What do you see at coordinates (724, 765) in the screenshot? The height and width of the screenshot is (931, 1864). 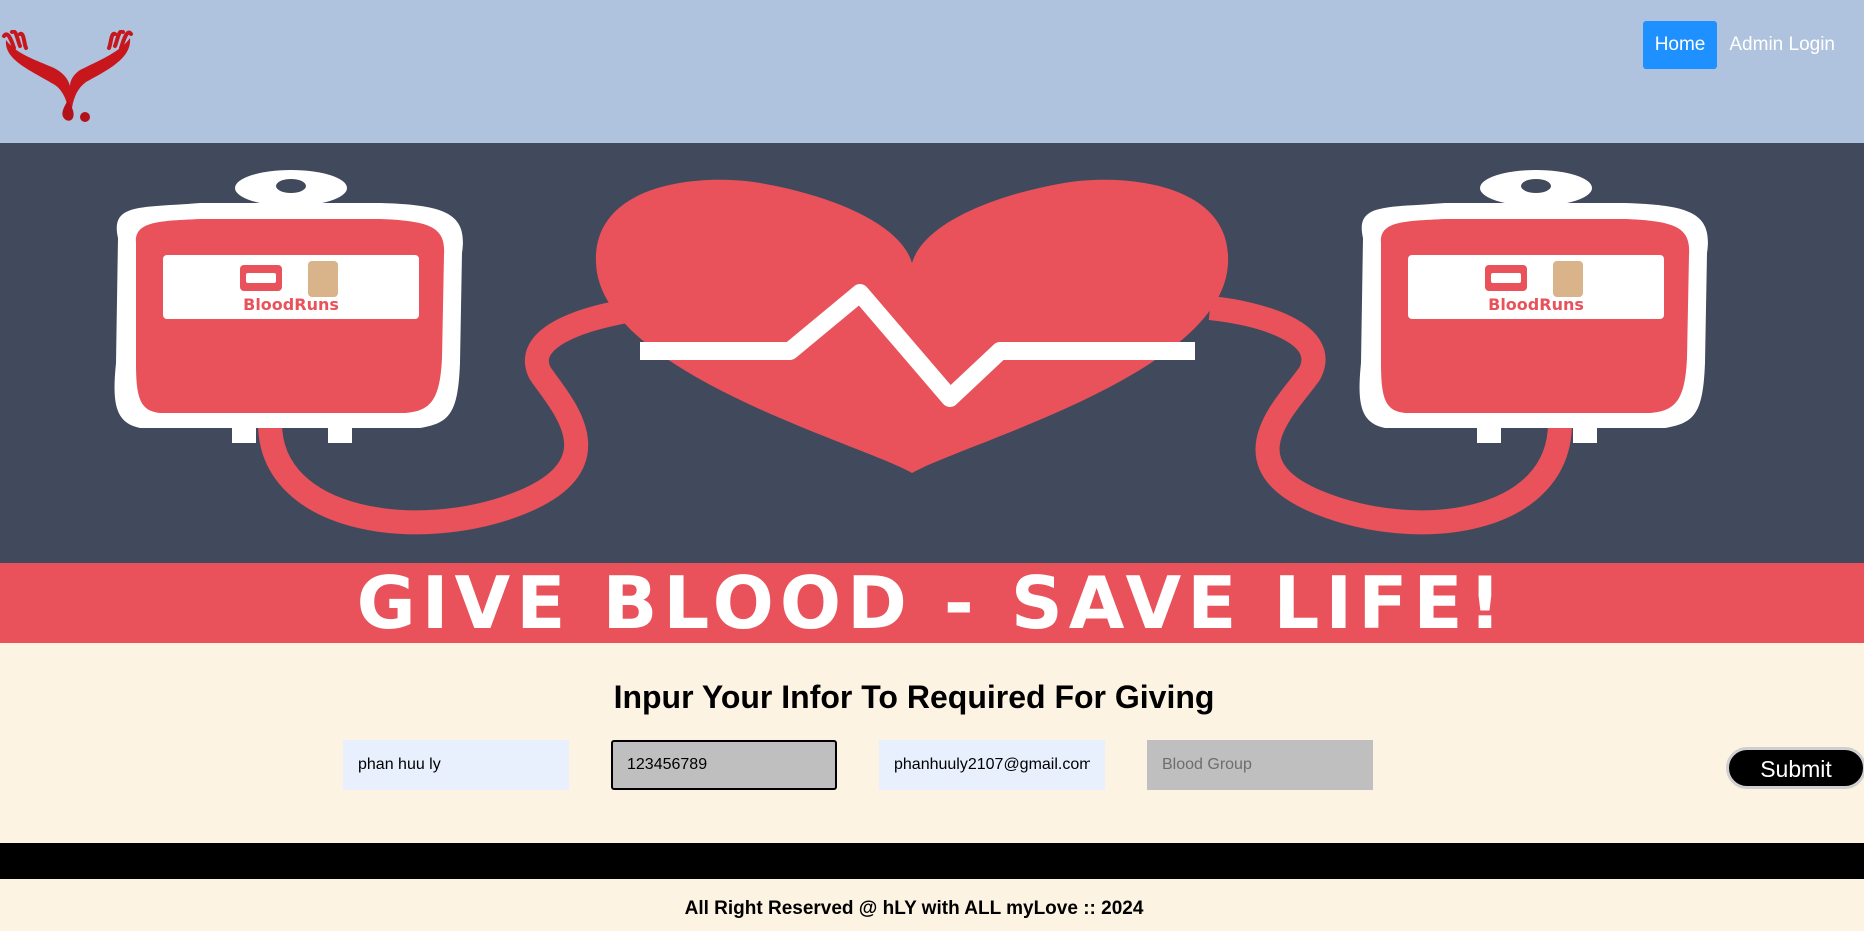 I see `phone-input` at bounding box center [724, 765].